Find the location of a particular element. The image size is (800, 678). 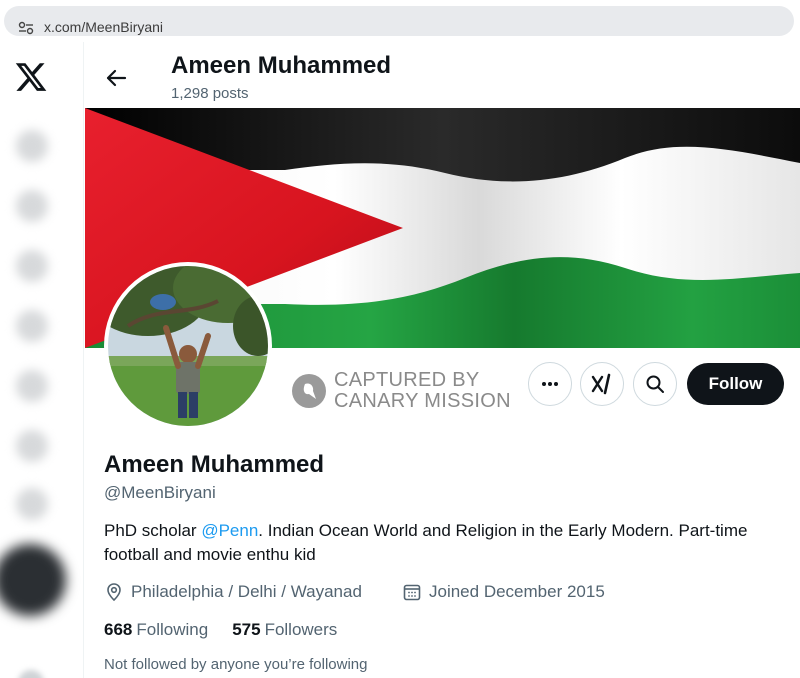

profile-avatar is located at coordinates (188, 346).